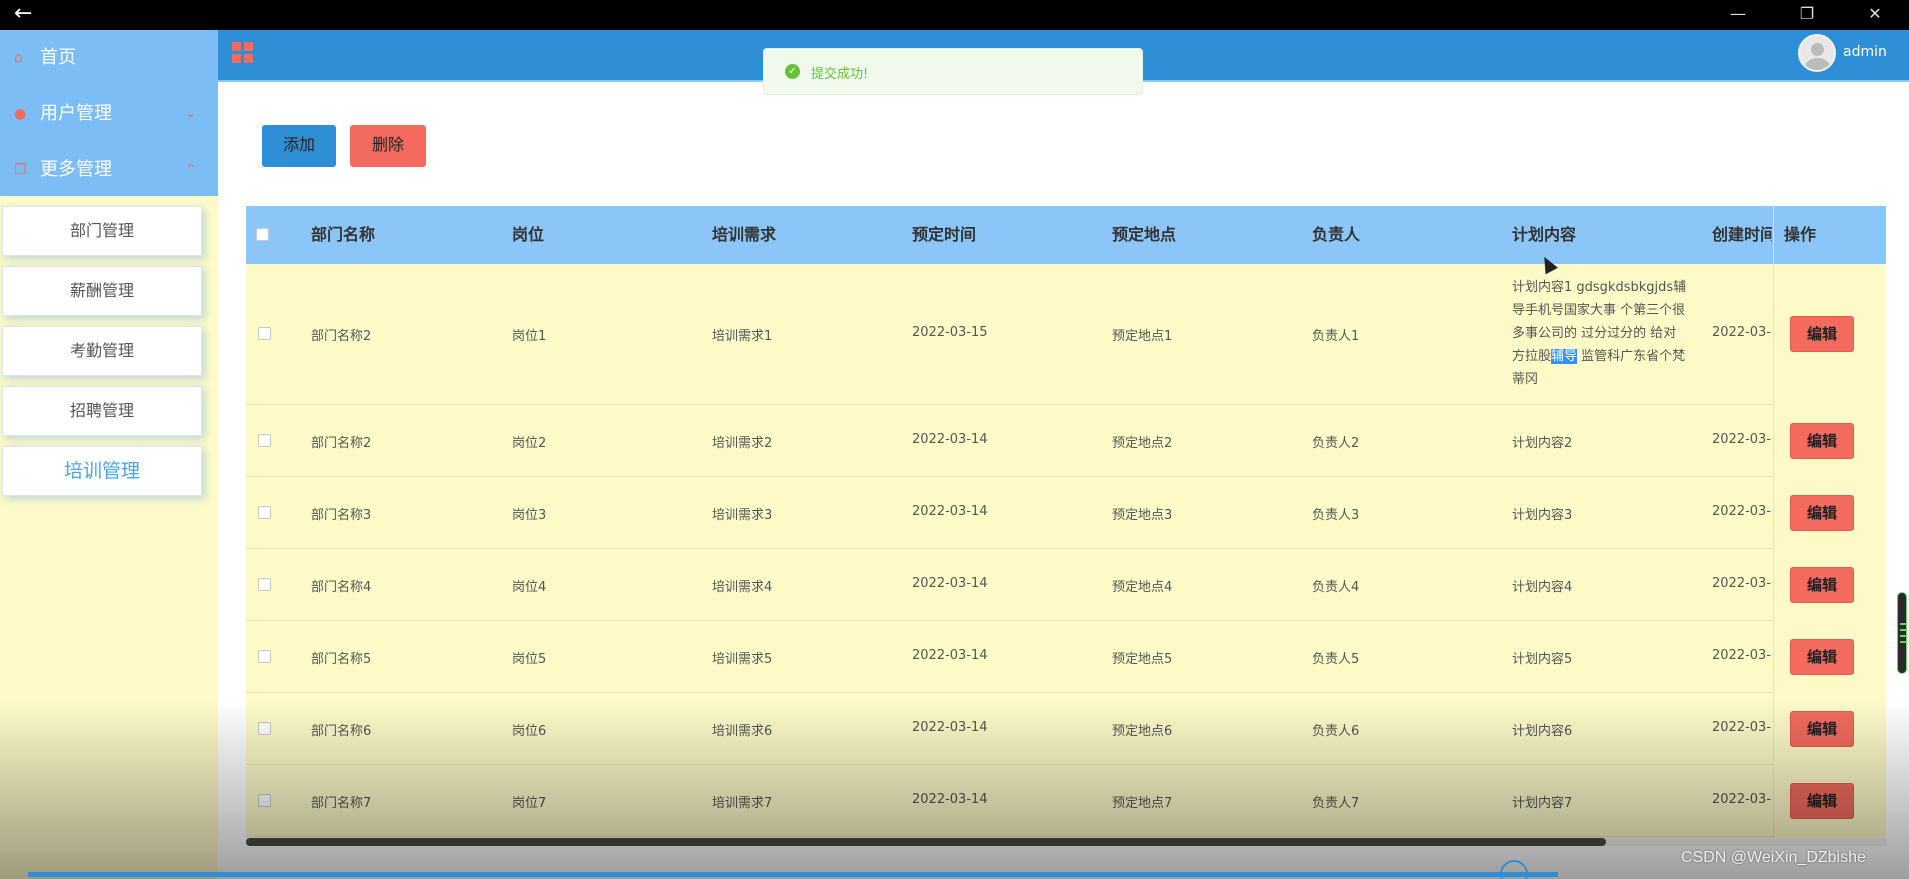 This screenshot has height=879, width=1909. I want to click on sidebar-item-more-management: ❐ 更多管理 ⌃, so click(109, 170).